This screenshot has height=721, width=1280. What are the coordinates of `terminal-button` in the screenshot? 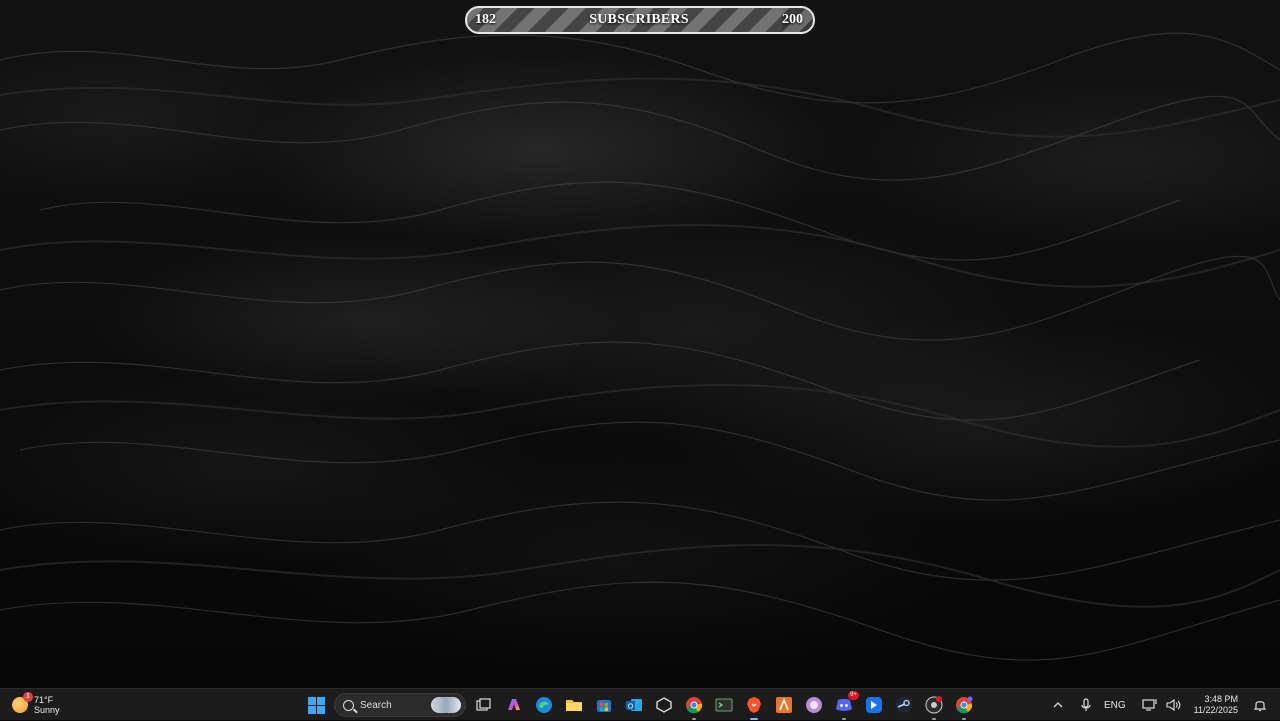 It's located at (724, 705).